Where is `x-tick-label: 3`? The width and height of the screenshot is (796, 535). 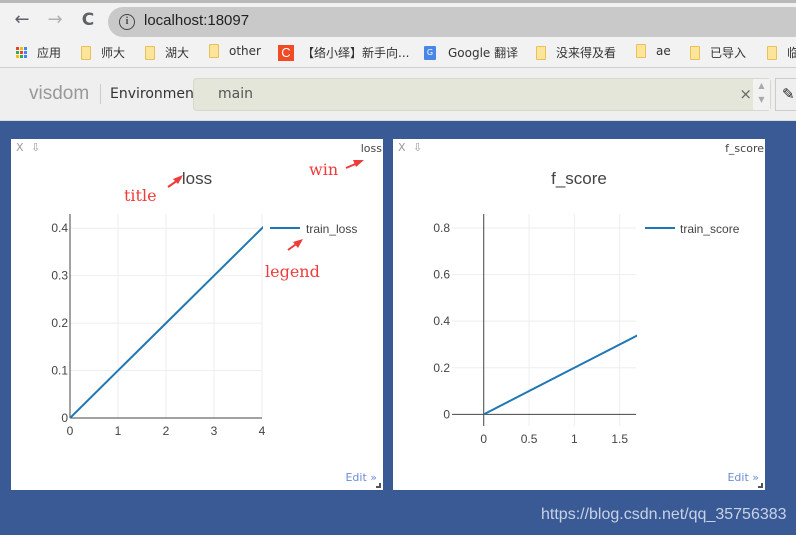
x-tick-label: 3 is located at coordinates (214, 431).